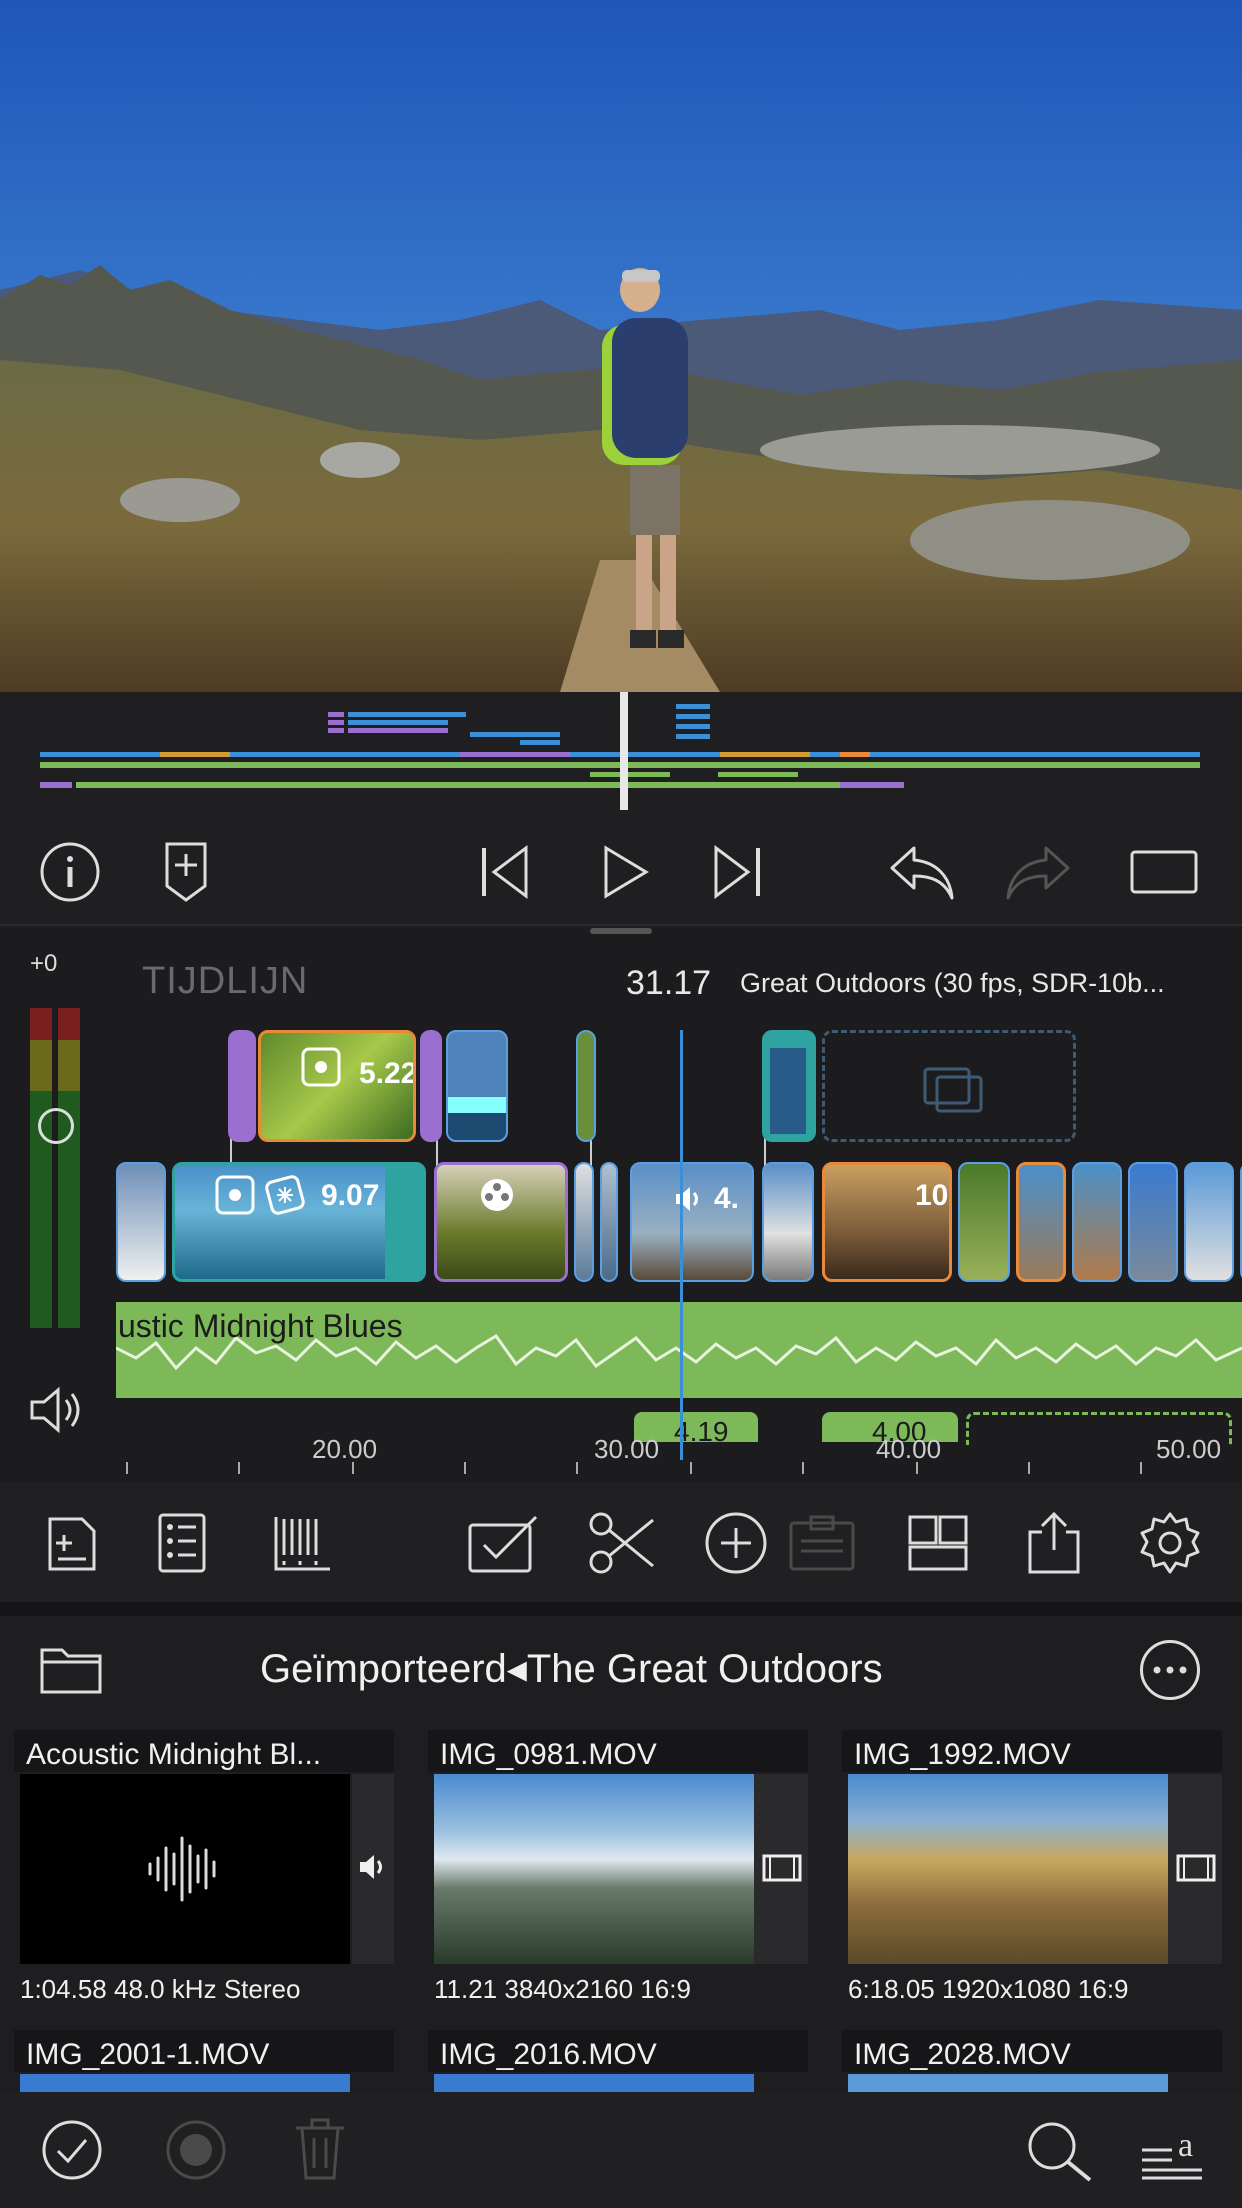  Describe the element at coordinates (938, 1543) in the screenshot. I see `layout-icon` at that location.